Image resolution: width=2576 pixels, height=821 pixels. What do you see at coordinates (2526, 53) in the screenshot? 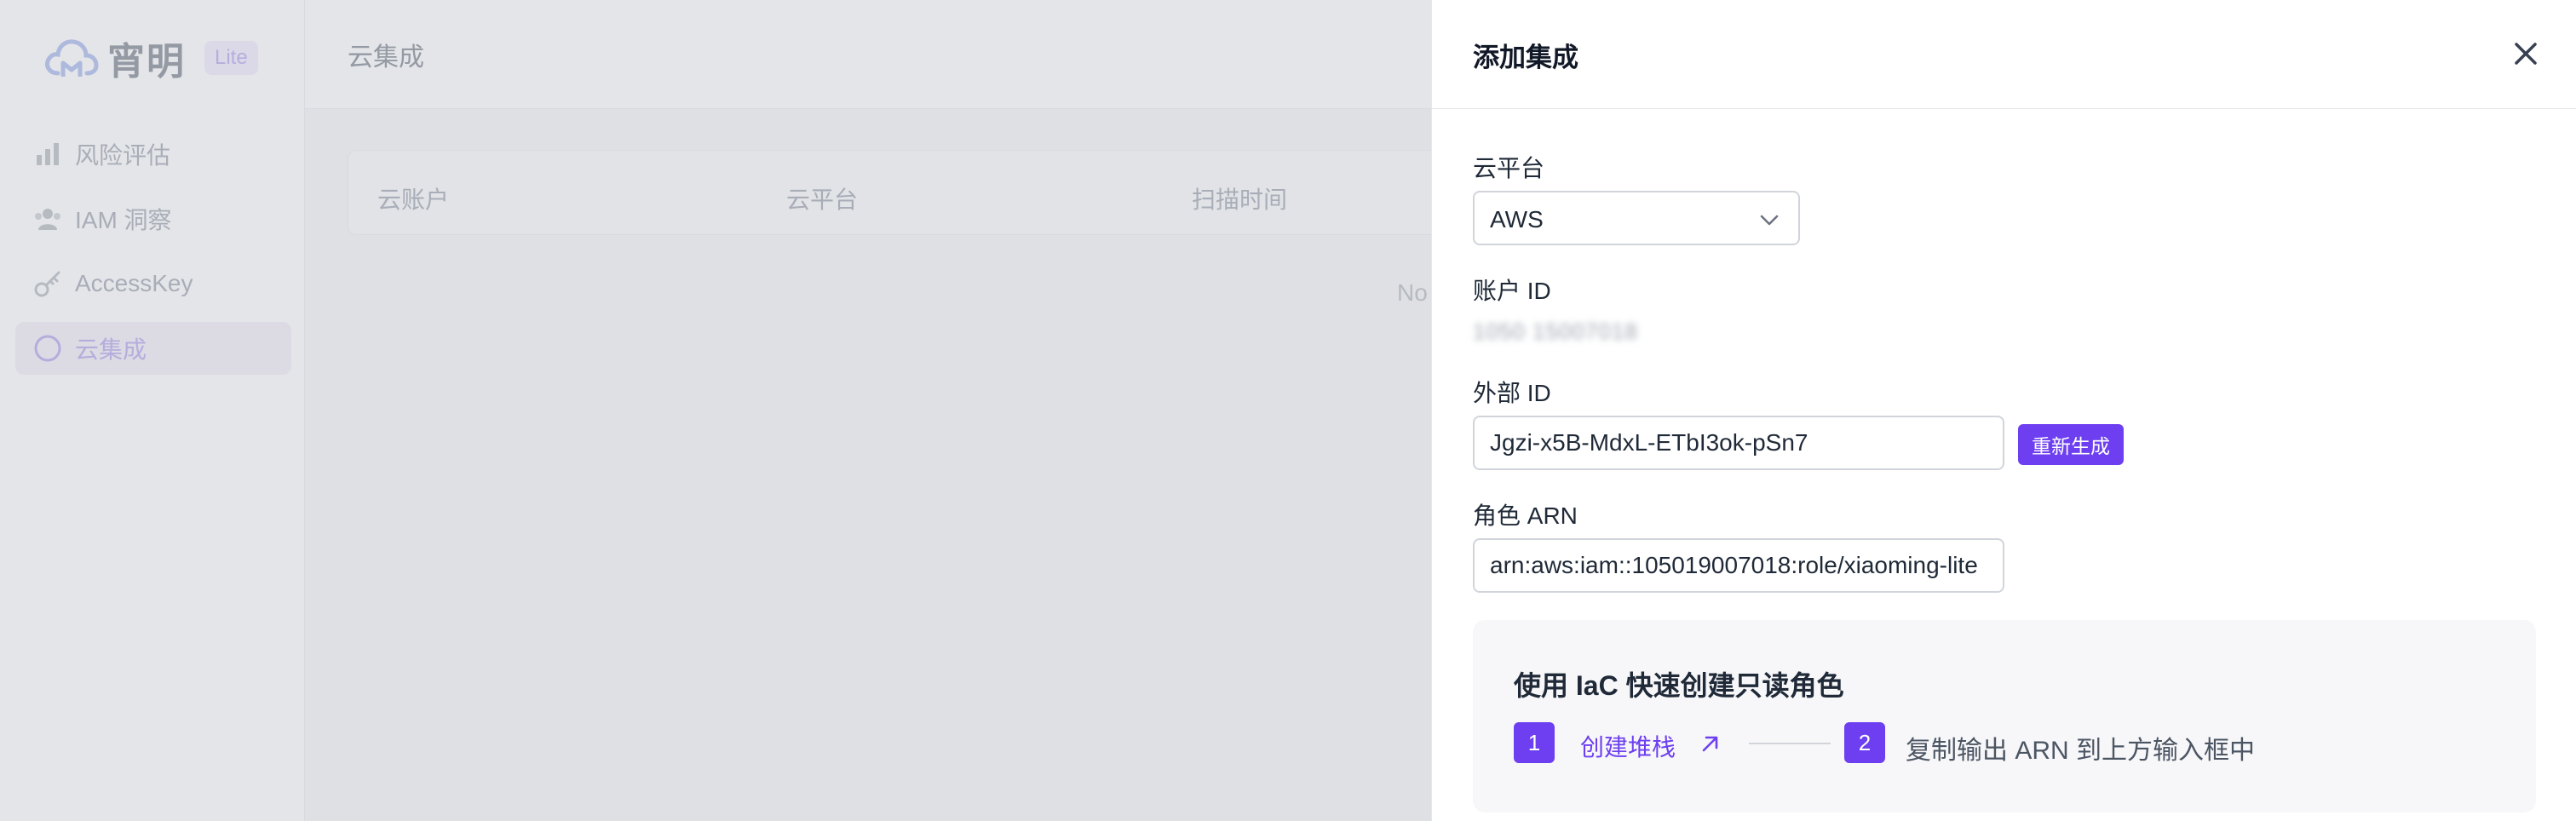
I see `close-icon` at bounding box center [2526, 53].